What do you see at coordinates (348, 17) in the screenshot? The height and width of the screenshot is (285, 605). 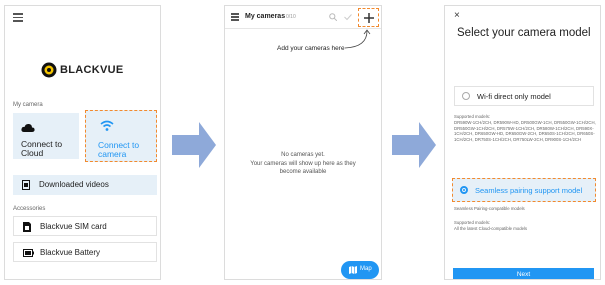 I see `check-icon` at bounding box center [348, 17].